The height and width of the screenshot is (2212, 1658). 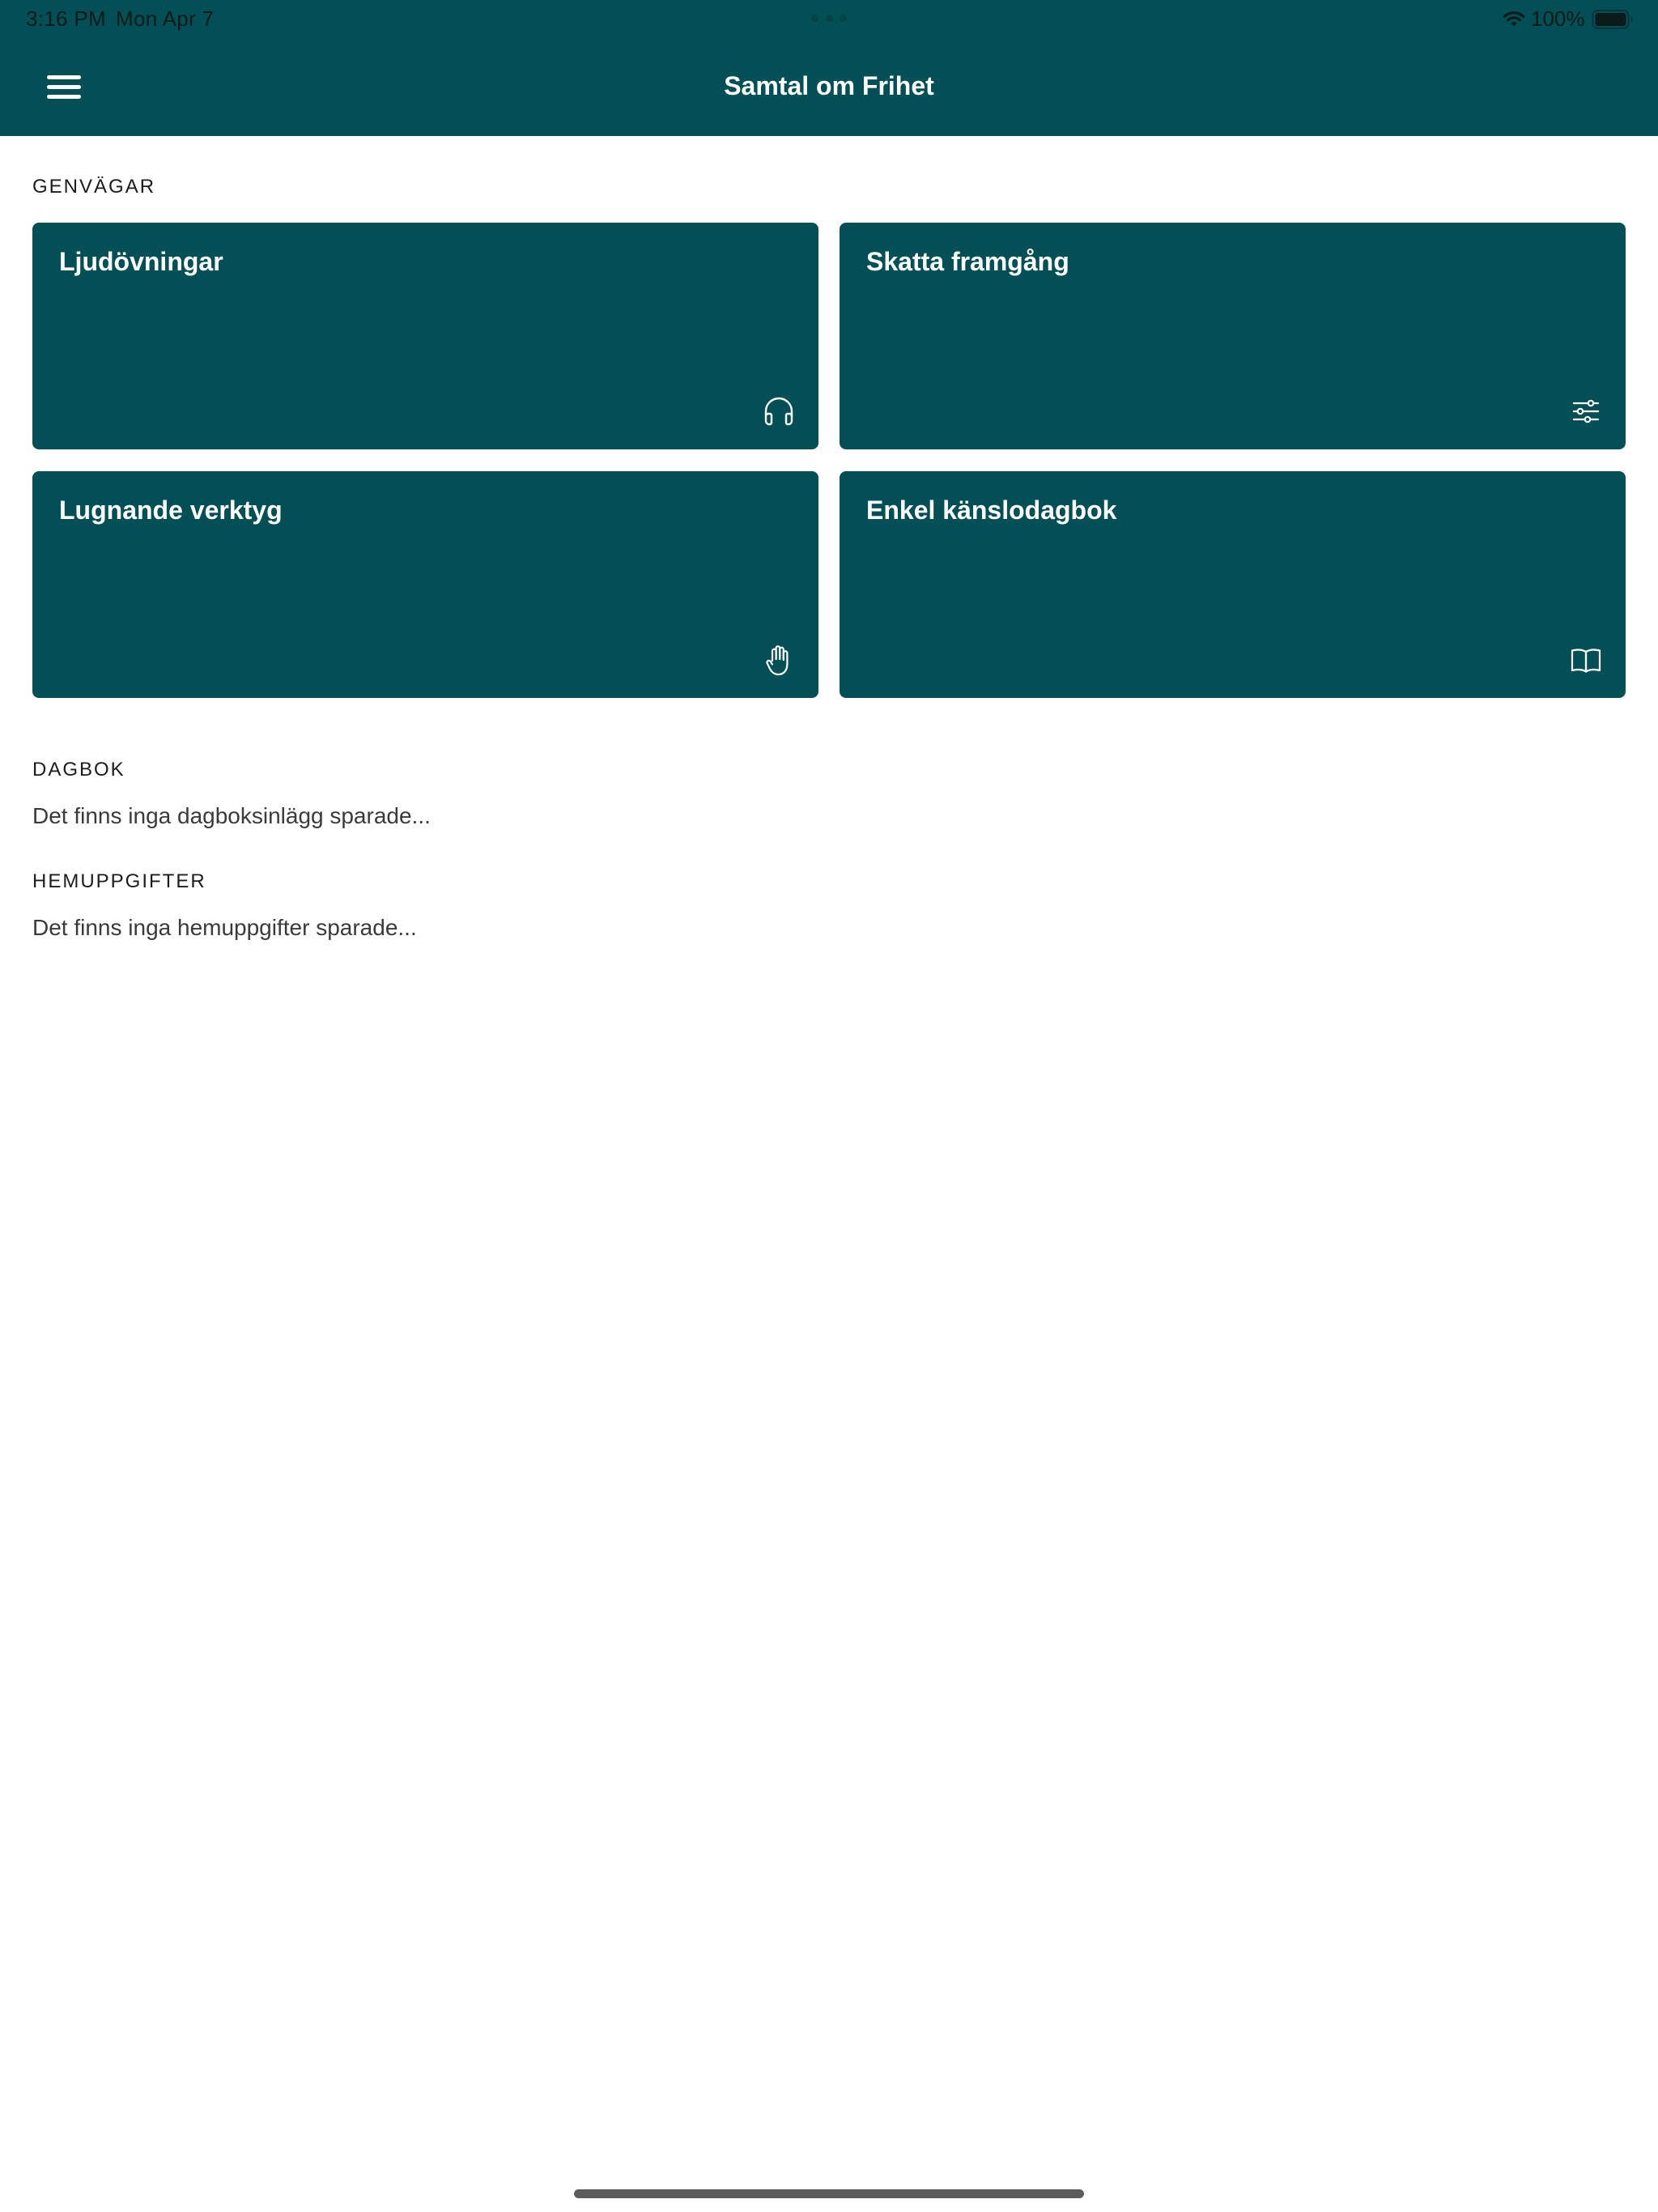 I want to click on shortcuts-section-label: GENVÄGAR, so click(x=94, y=187).